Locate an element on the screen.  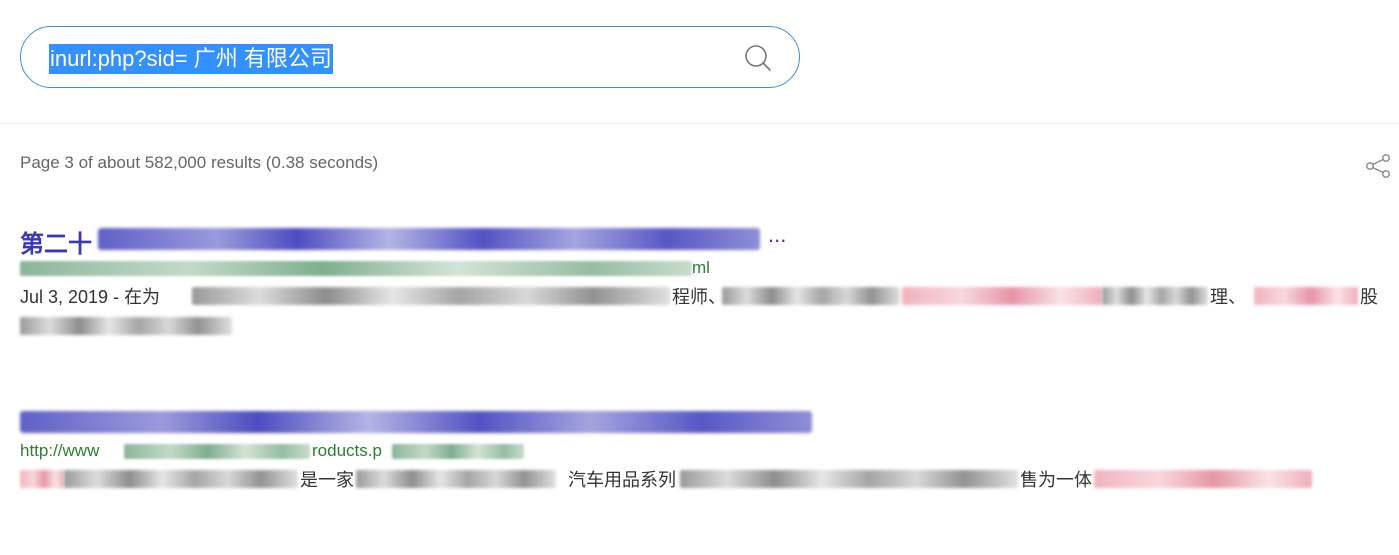
result-url: ml is located at coordinates (702, 268).